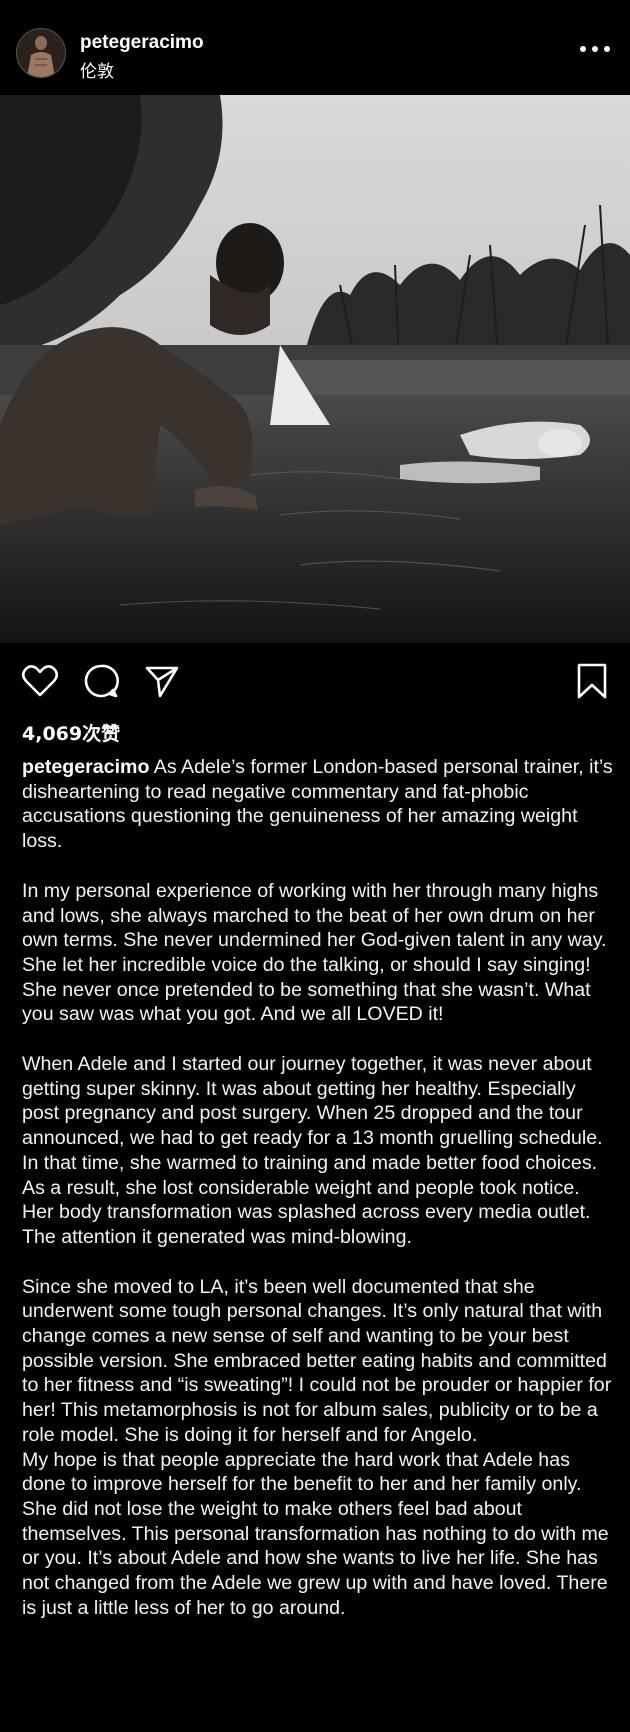 The width and height of the screenshot is (630, 1732). I want to click on post-header: petegeracimo 伦敦, so click(315, 47).